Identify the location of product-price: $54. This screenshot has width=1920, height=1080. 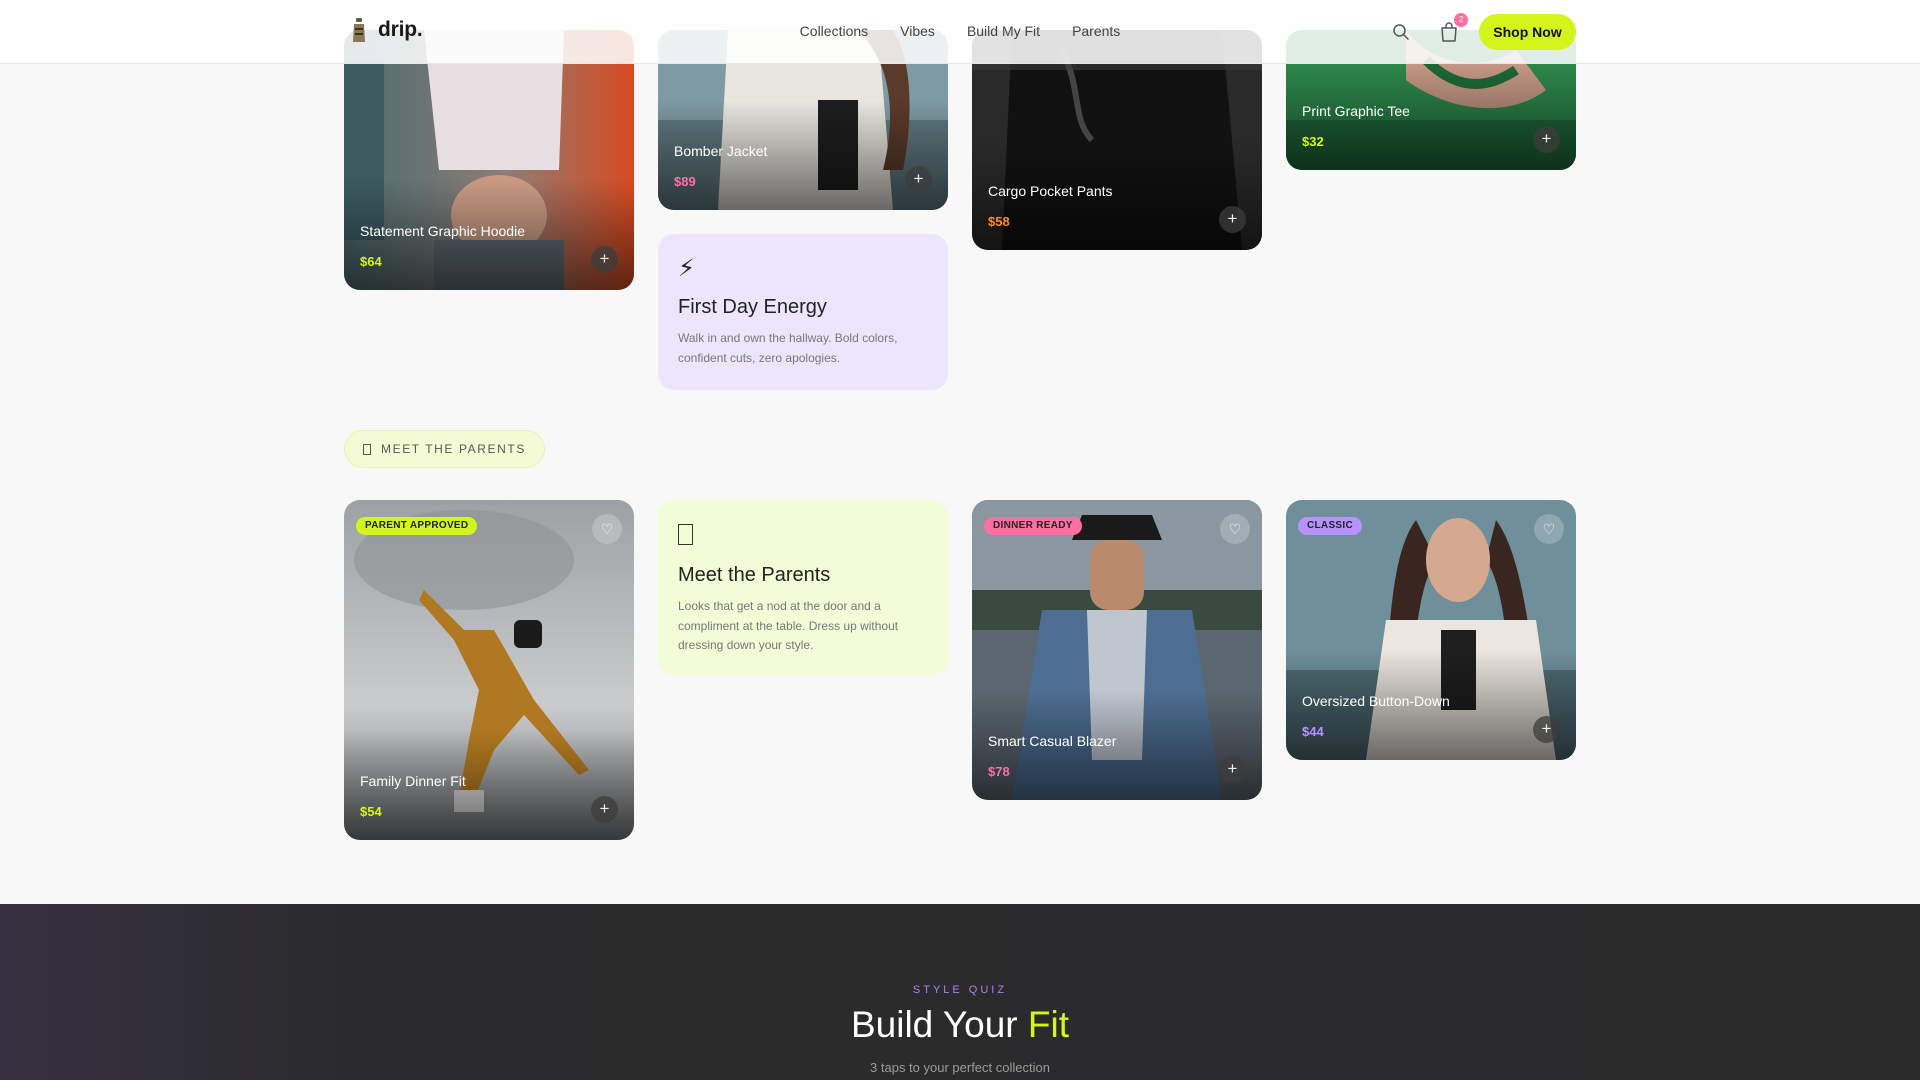
(371, 811).